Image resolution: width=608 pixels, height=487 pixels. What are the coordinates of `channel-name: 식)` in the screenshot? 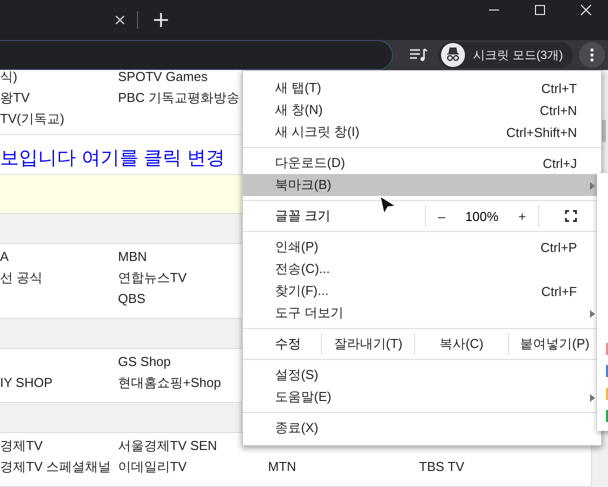 It's located at (9, 77).